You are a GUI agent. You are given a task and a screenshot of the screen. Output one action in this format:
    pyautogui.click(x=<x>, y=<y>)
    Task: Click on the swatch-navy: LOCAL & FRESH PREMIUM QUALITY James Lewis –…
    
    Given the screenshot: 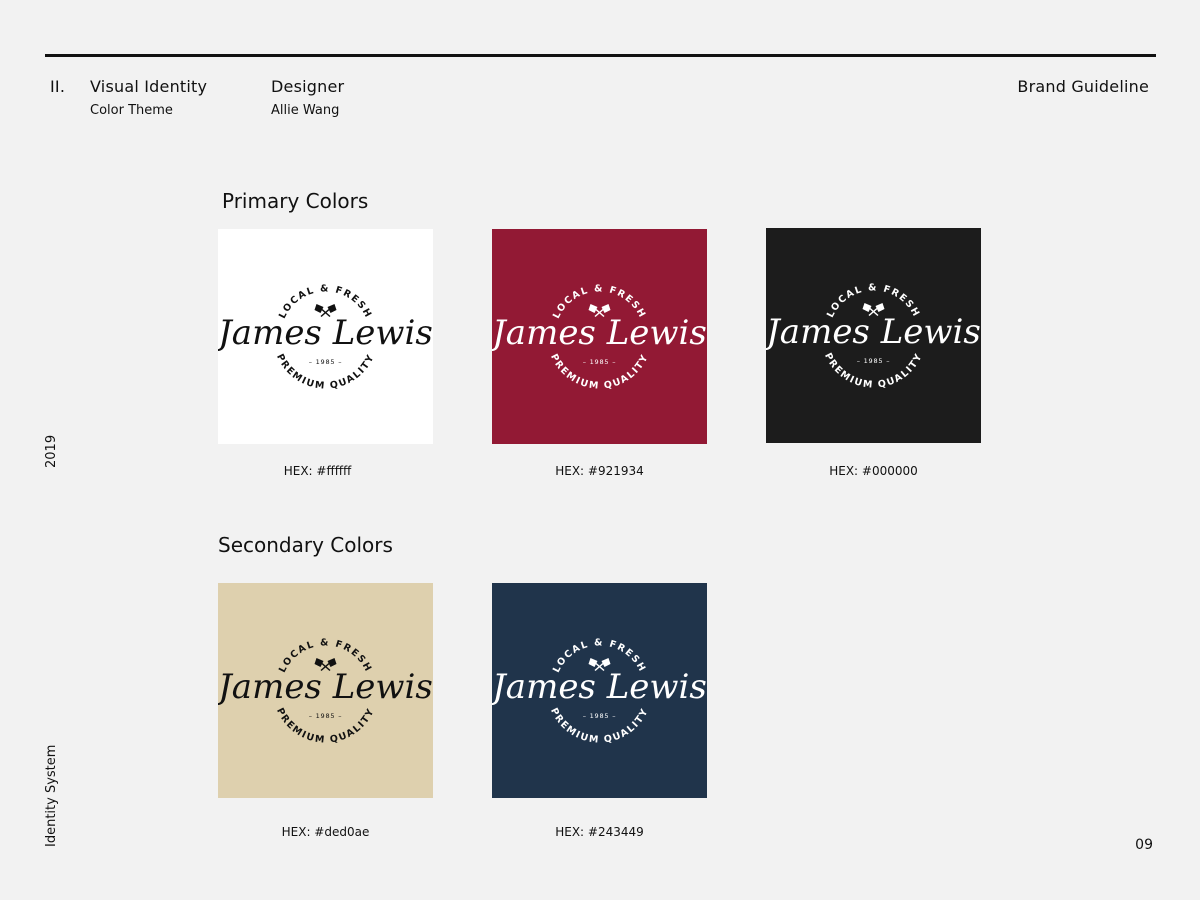 What is the action you would take?
    pyautogui.click(x=599, y=690)
    